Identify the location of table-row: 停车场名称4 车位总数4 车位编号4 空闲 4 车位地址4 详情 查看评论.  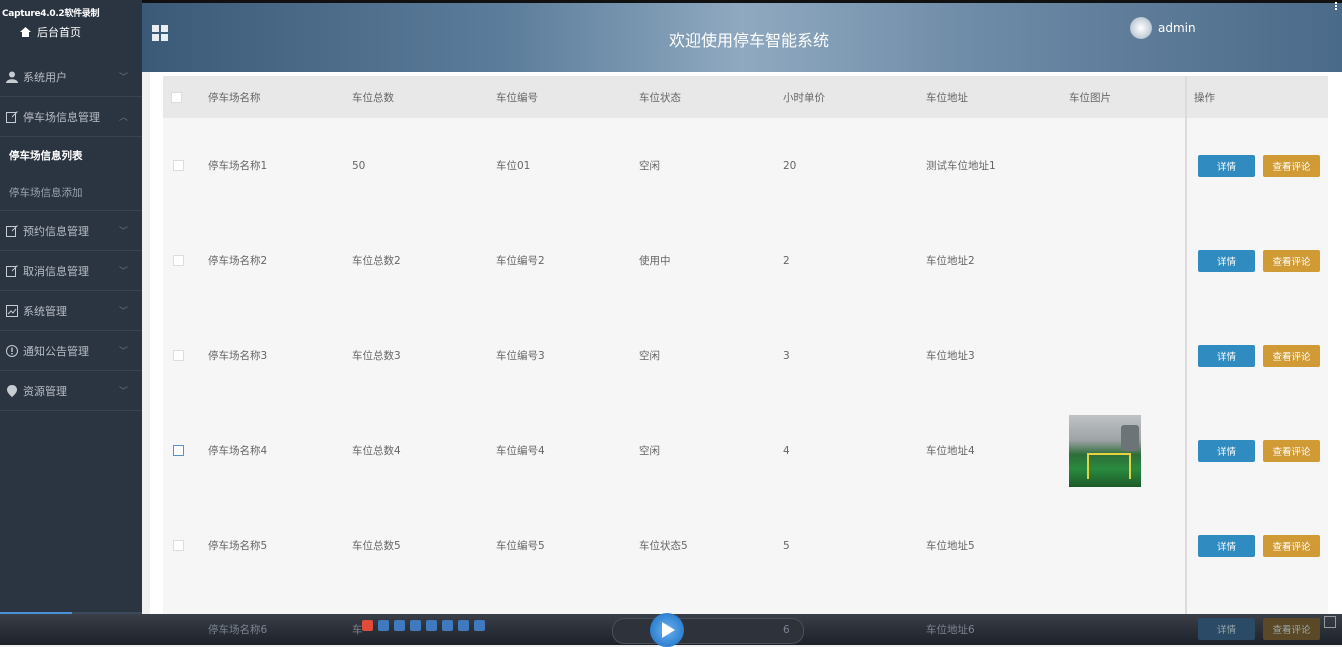
(745, 451).